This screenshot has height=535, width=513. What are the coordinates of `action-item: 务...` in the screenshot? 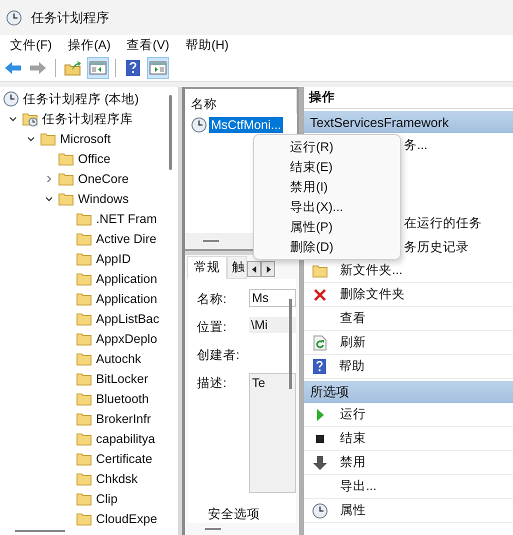 It's located at (416, 145).